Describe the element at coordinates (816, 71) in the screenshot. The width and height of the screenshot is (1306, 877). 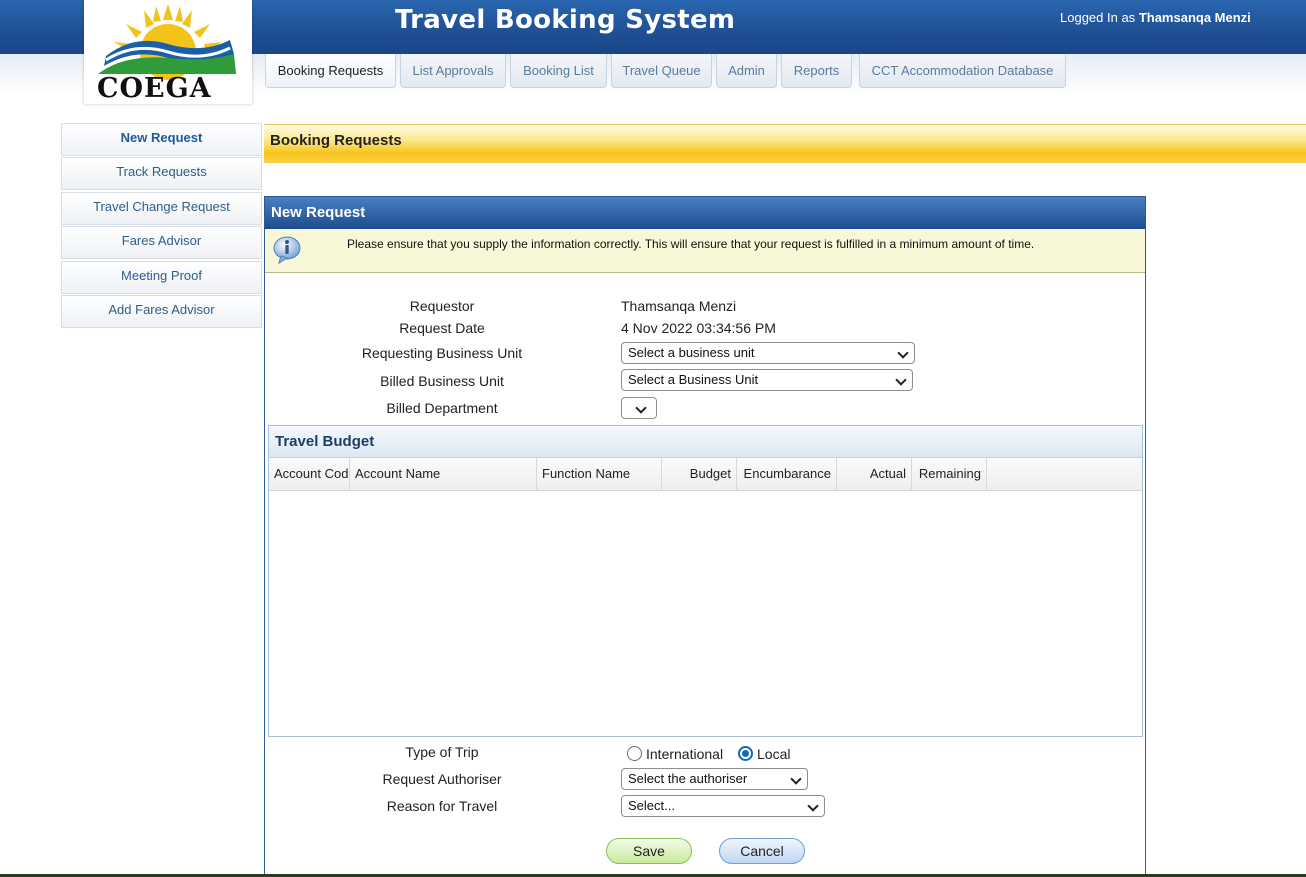
I see `tab-reports: Reports` at that location.